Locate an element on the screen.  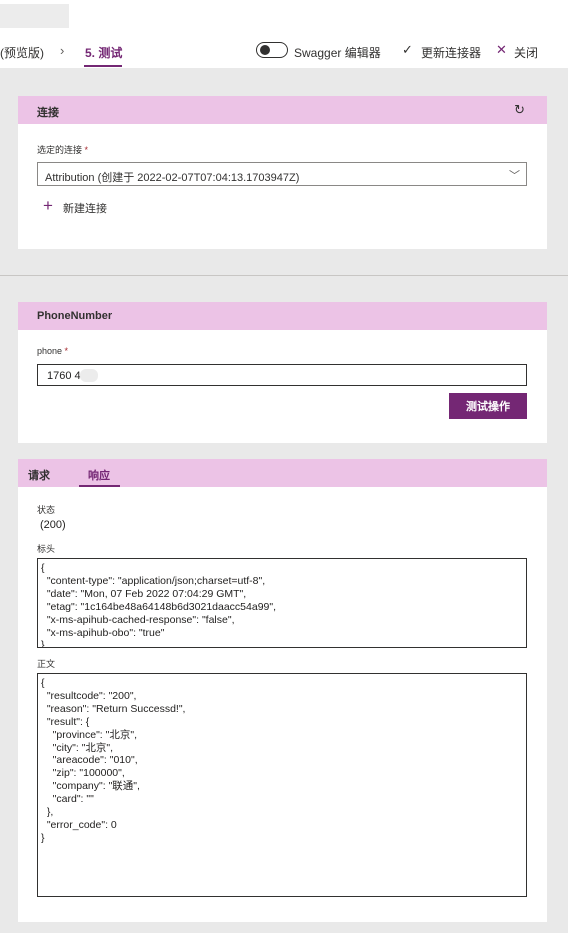
wizard-nav: (预览版) › 5. 测试 Swagger 编辑器 ✓ 更新连接器 ✕ 关闭 is located at coordinates (284, 50).